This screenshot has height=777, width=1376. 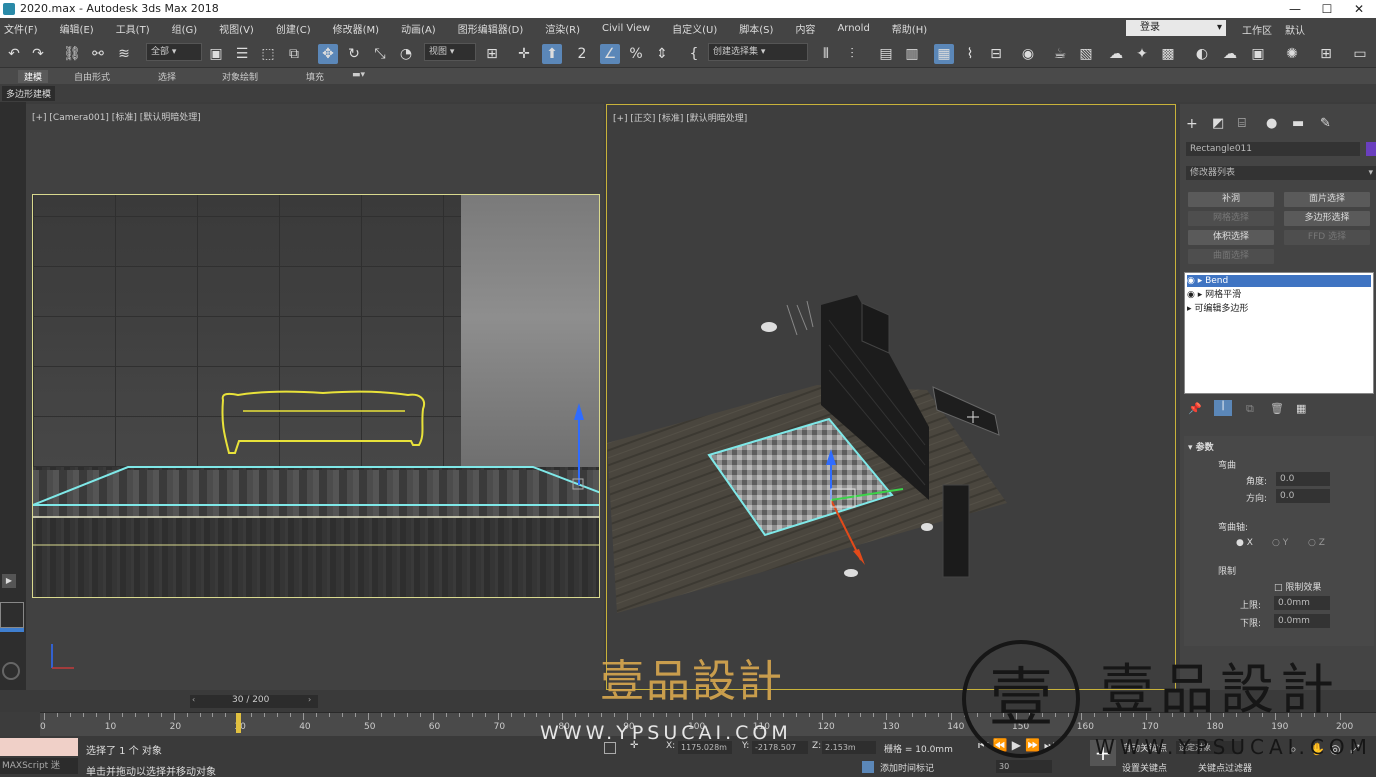 What do you see at coordinates (1192, 124) in the screenshot?
I see `create-tab-icon: +` at bounding box center [1192, 124].